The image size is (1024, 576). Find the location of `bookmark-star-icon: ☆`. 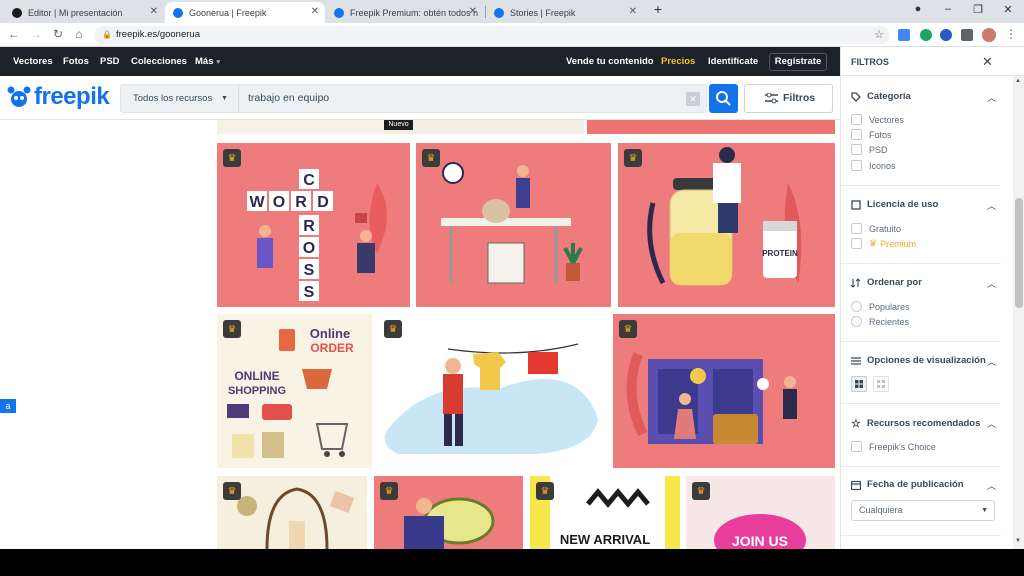

bookmark-star-icon: ☆ is located at coordinates (879, 35).